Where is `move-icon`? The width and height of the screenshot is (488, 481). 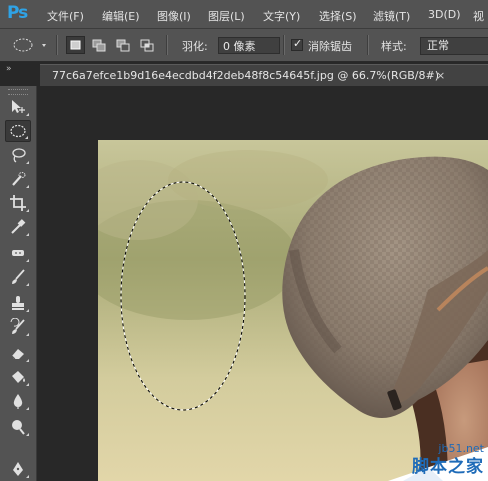 move-icon is located at coordinates (18, 106).